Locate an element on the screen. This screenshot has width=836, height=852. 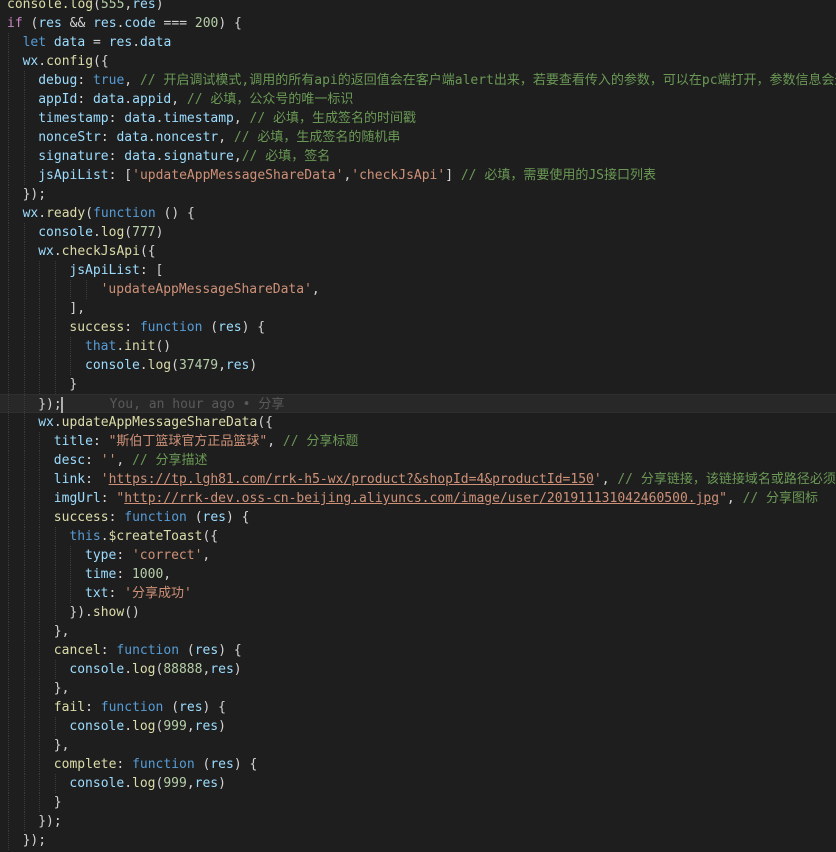
code-line: jsApiList: [ is located at coordinates (418, 270).